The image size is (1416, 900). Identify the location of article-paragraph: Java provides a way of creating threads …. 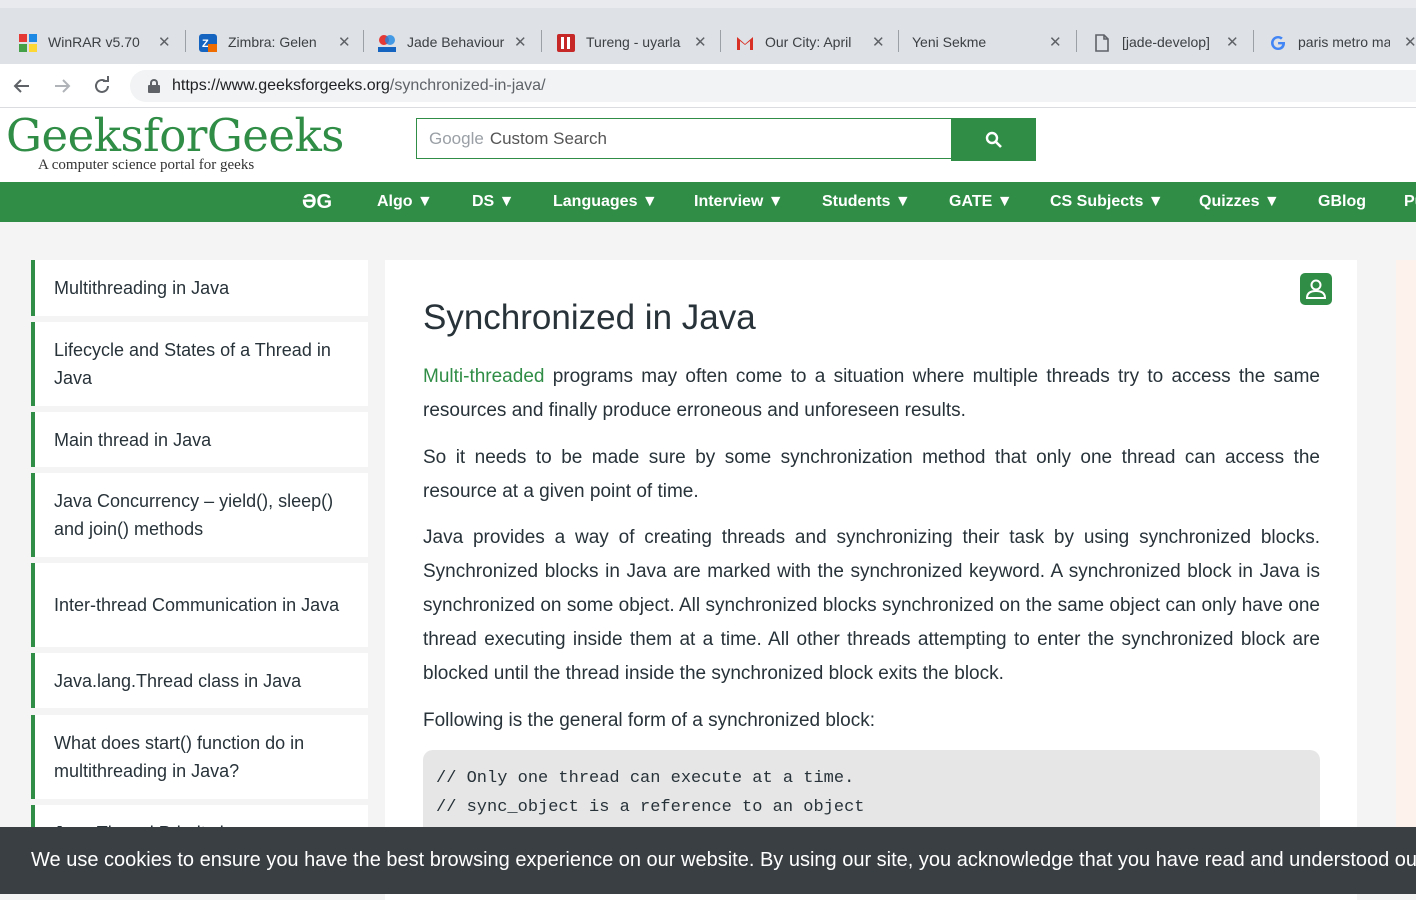
(871, 605).